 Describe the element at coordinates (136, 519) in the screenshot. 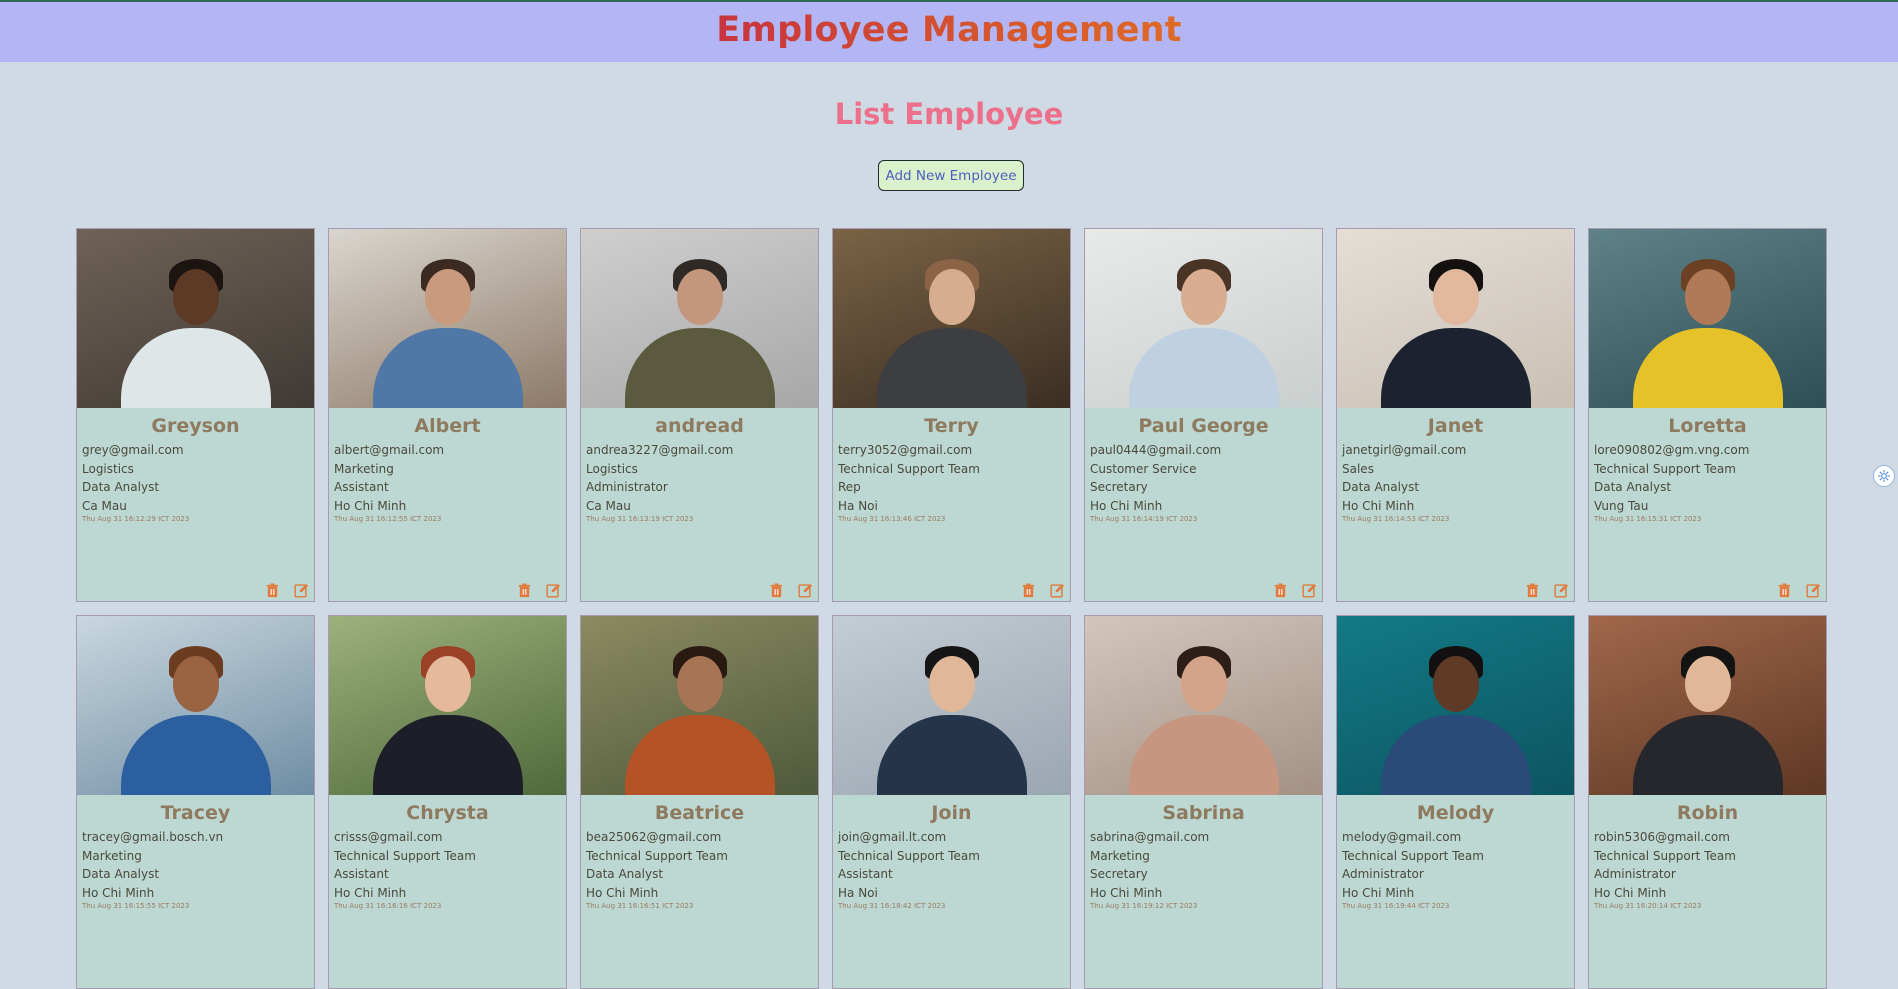

I see `employee-created-time: Thu Aug 31 16:12:29 ICT 2023` at that location.